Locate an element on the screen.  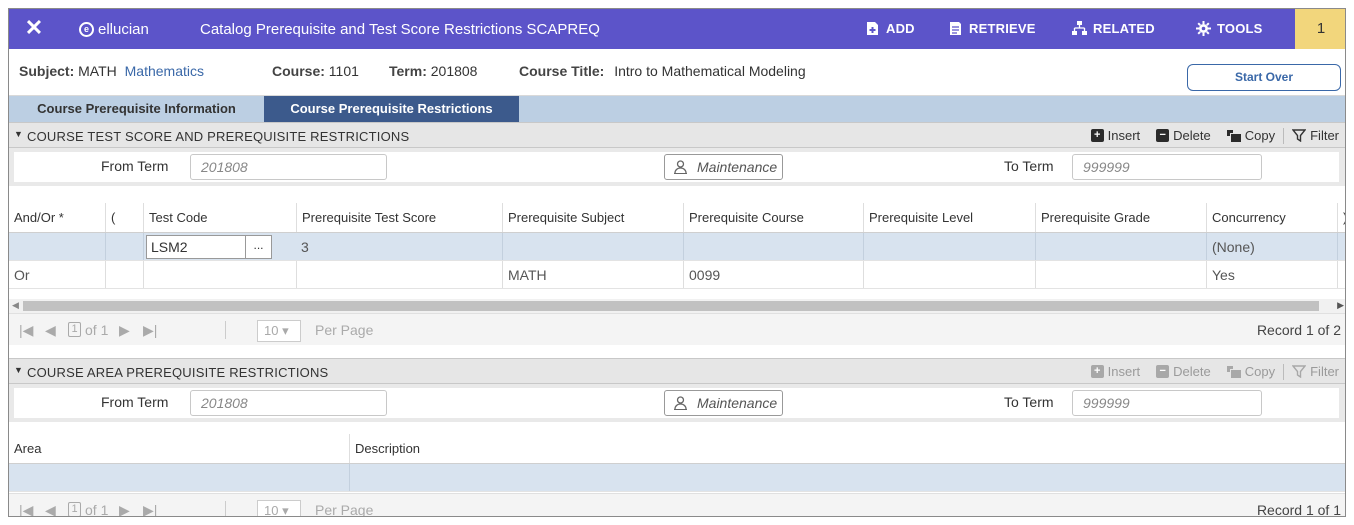
retrieve-button: RETRIEVE is located at coordinates (992, 28).